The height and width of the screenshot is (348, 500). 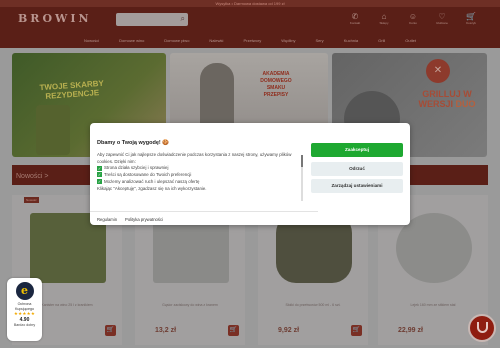 What do you see at coordinates (442, 23) in the screenshot?
I see `favorites-label: Ulubione` at bounding box center [442, 23].